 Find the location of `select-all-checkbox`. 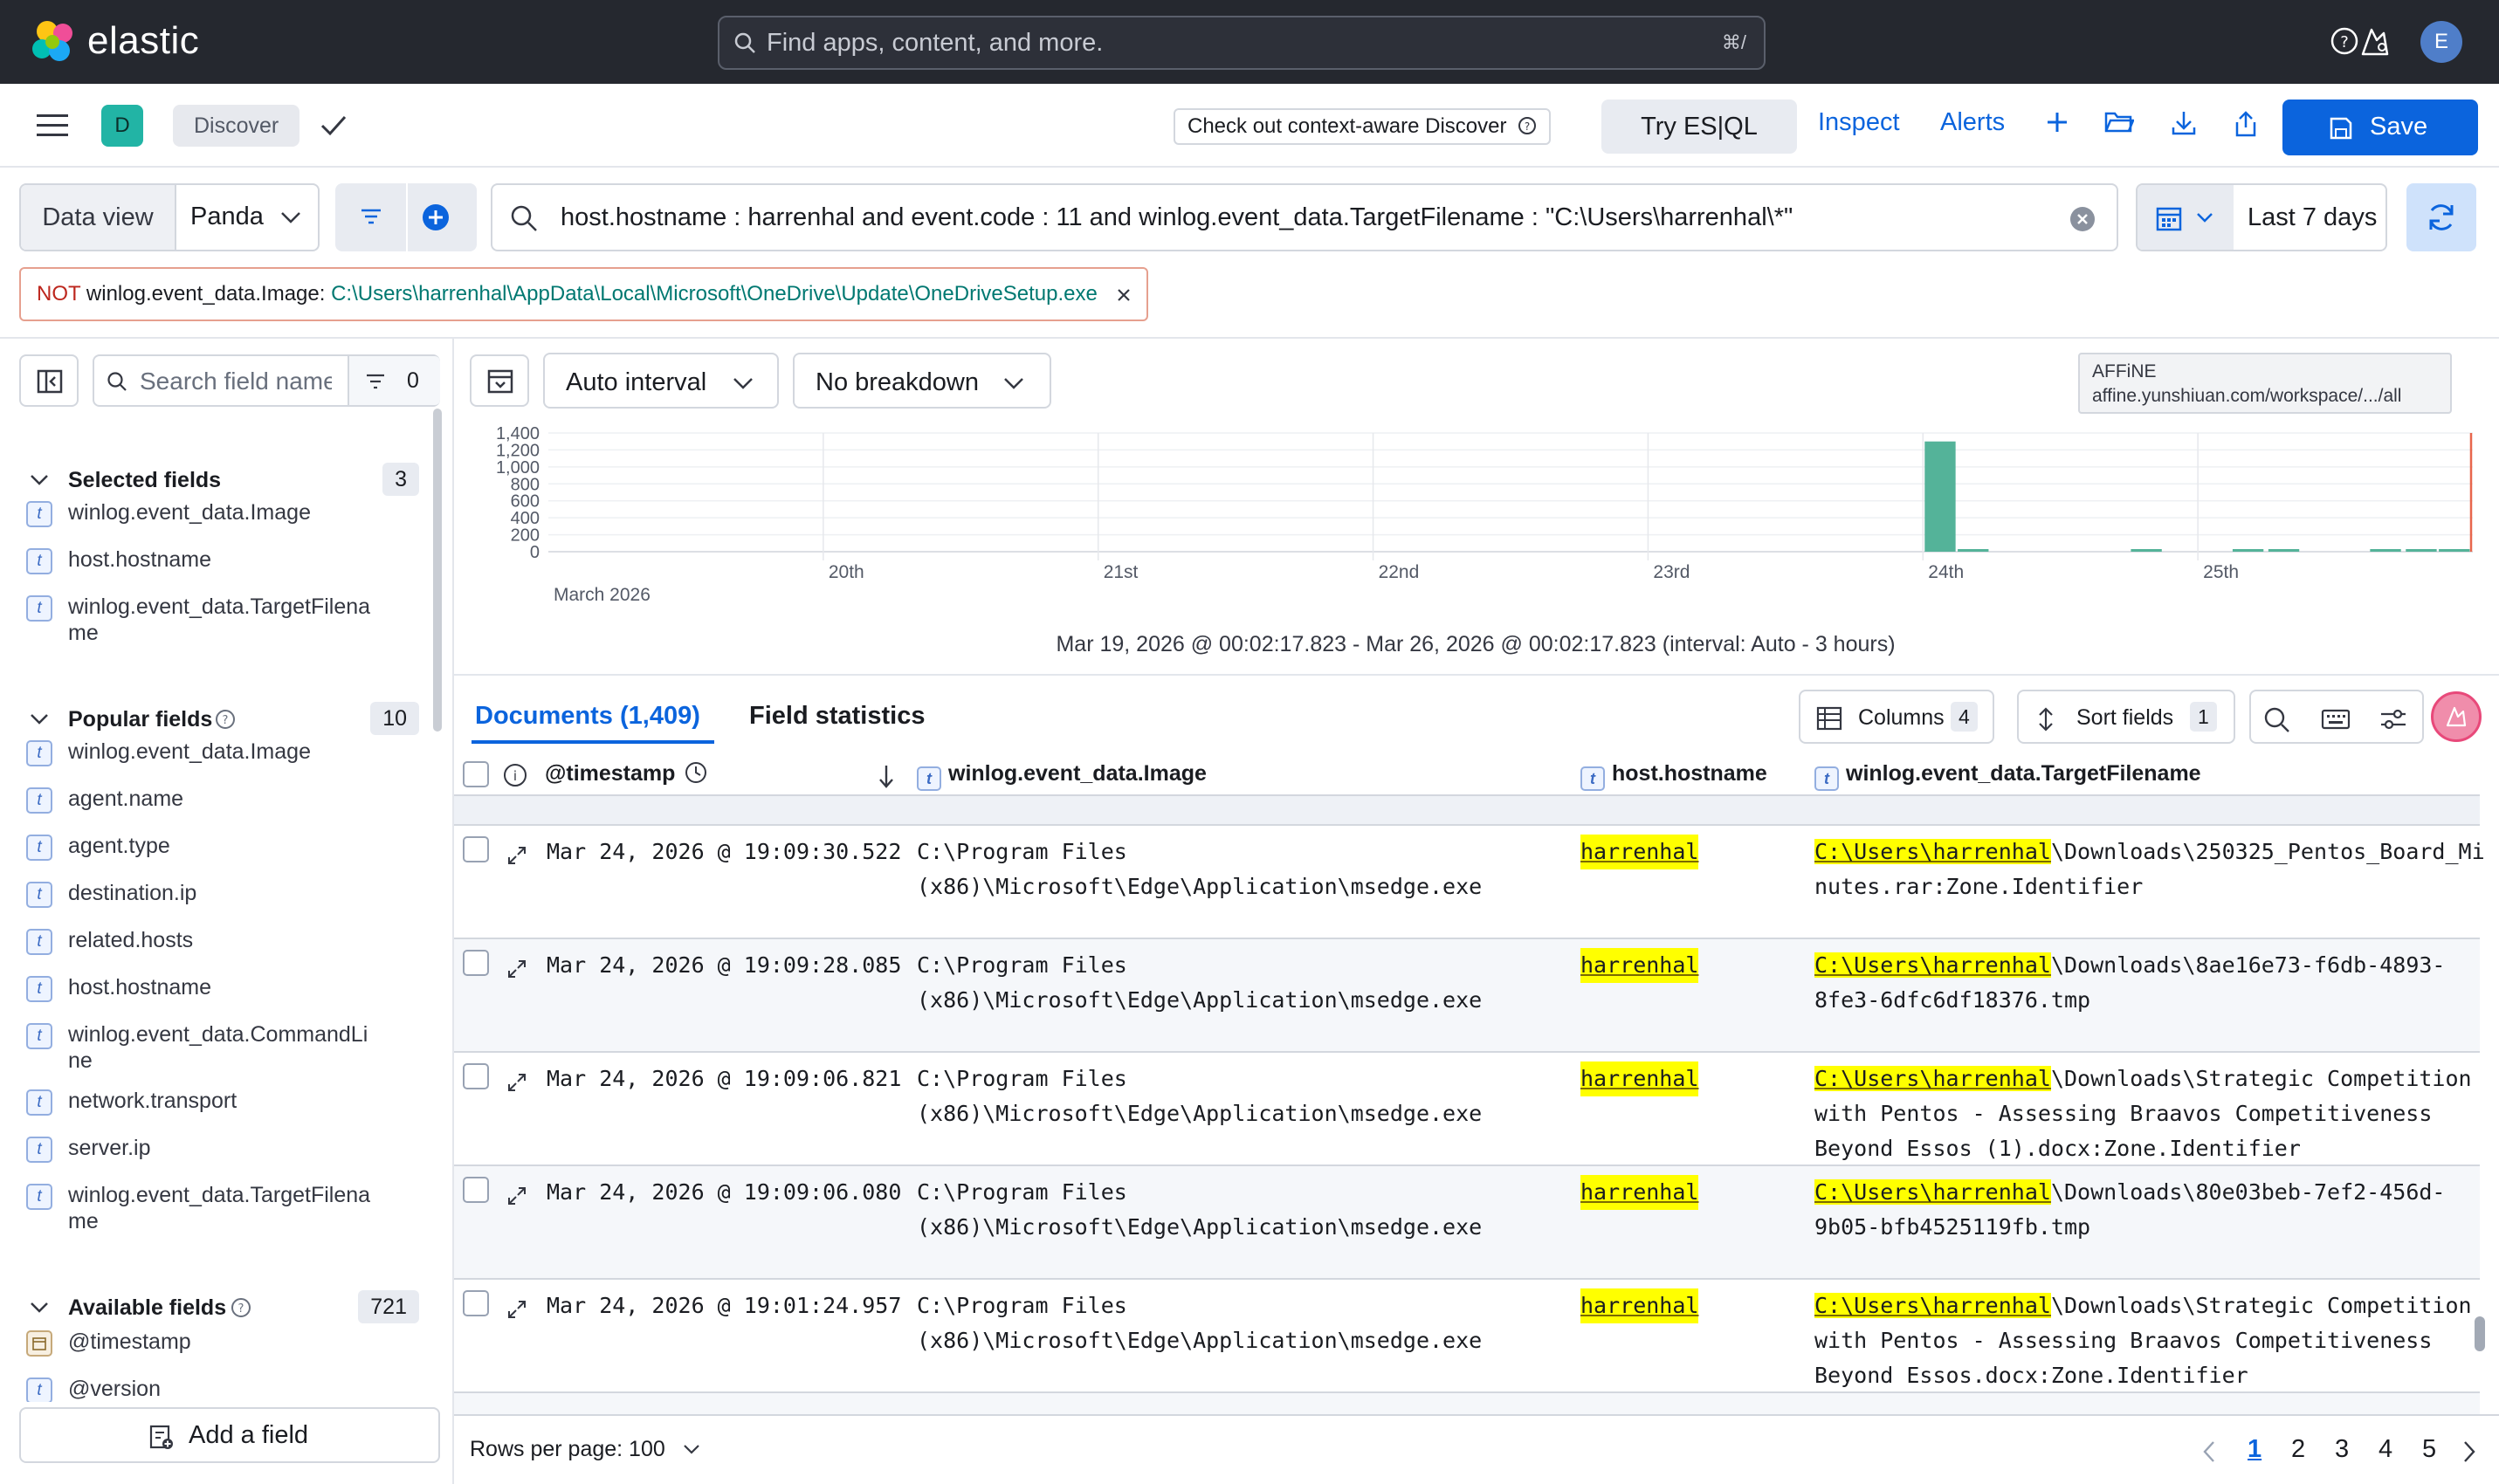

select-all-checkbox is located at coordinates (476, 774).